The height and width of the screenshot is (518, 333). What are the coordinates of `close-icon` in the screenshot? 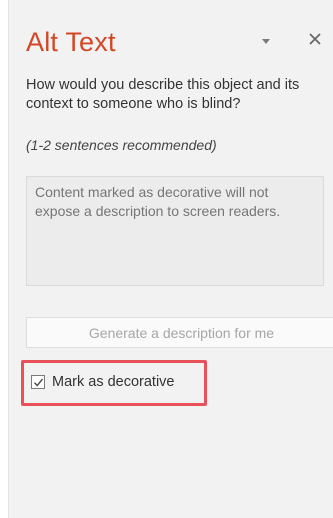 It's located at (315, 39).